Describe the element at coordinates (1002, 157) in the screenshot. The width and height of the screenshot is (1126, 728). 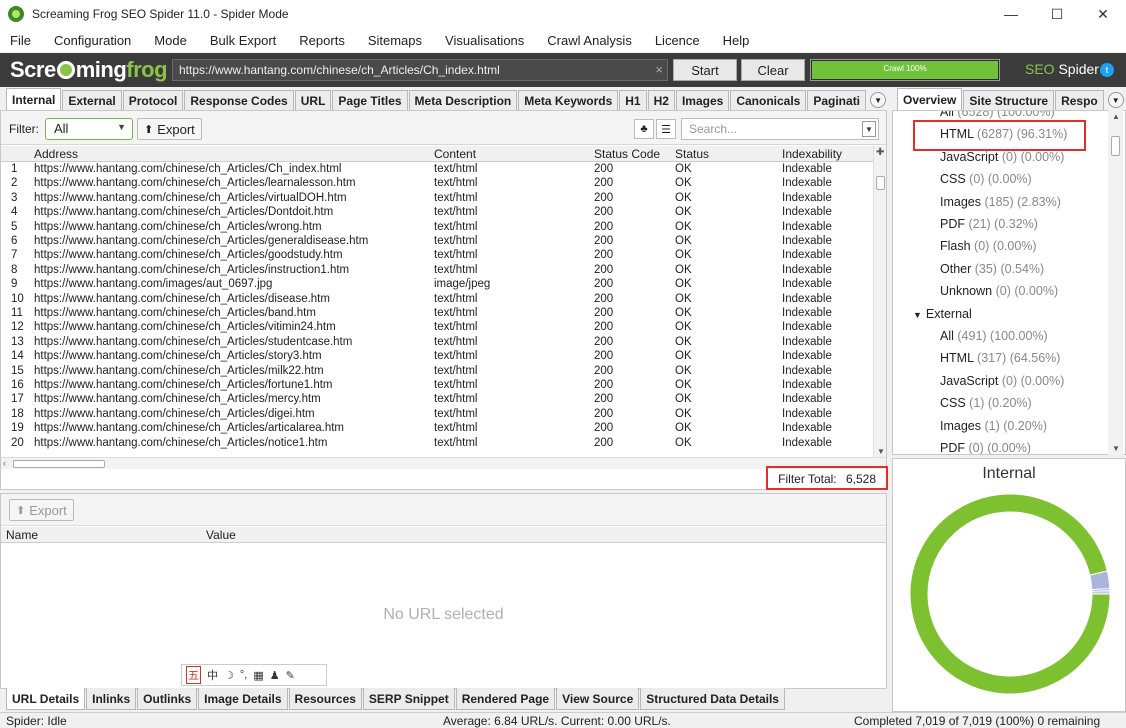
I see `tree-item-internal-javascript: JavaScript (0) (0.00%)` at that location.